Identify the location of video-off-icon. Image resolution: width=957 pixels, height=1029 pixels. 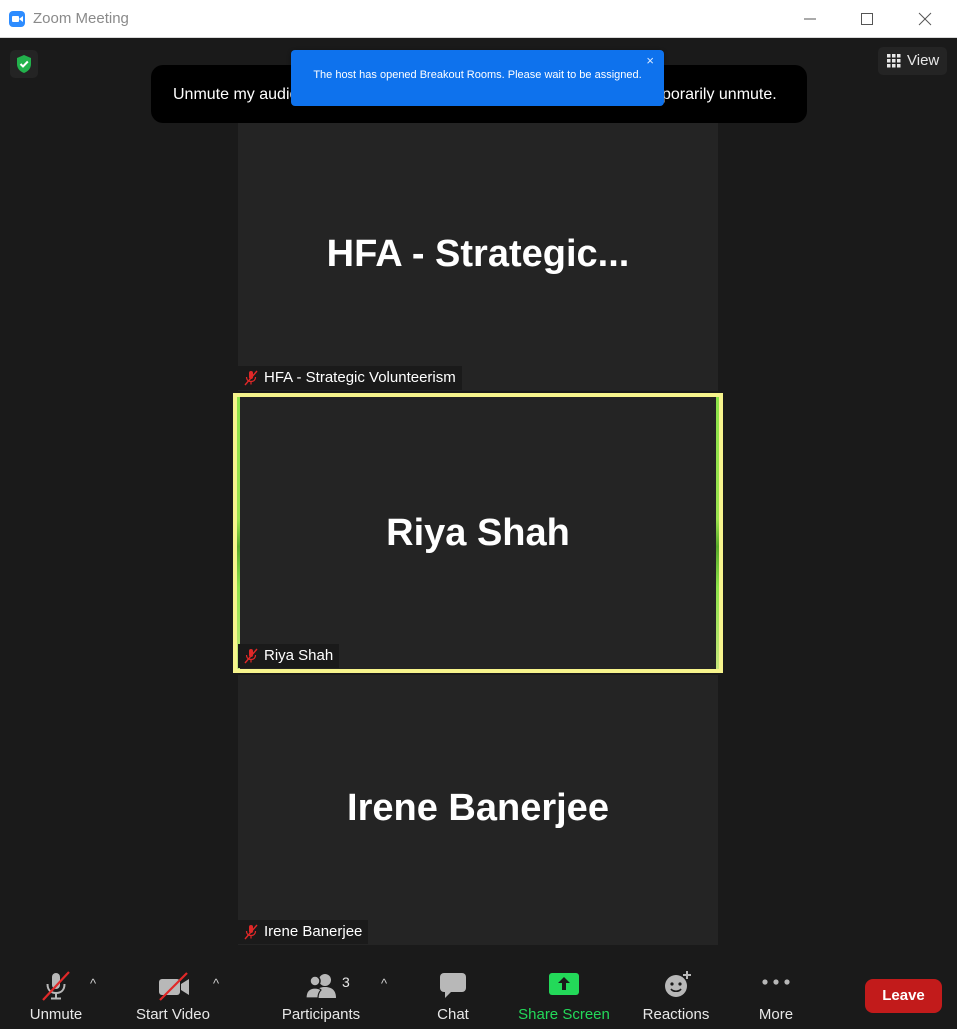
(174, 986).